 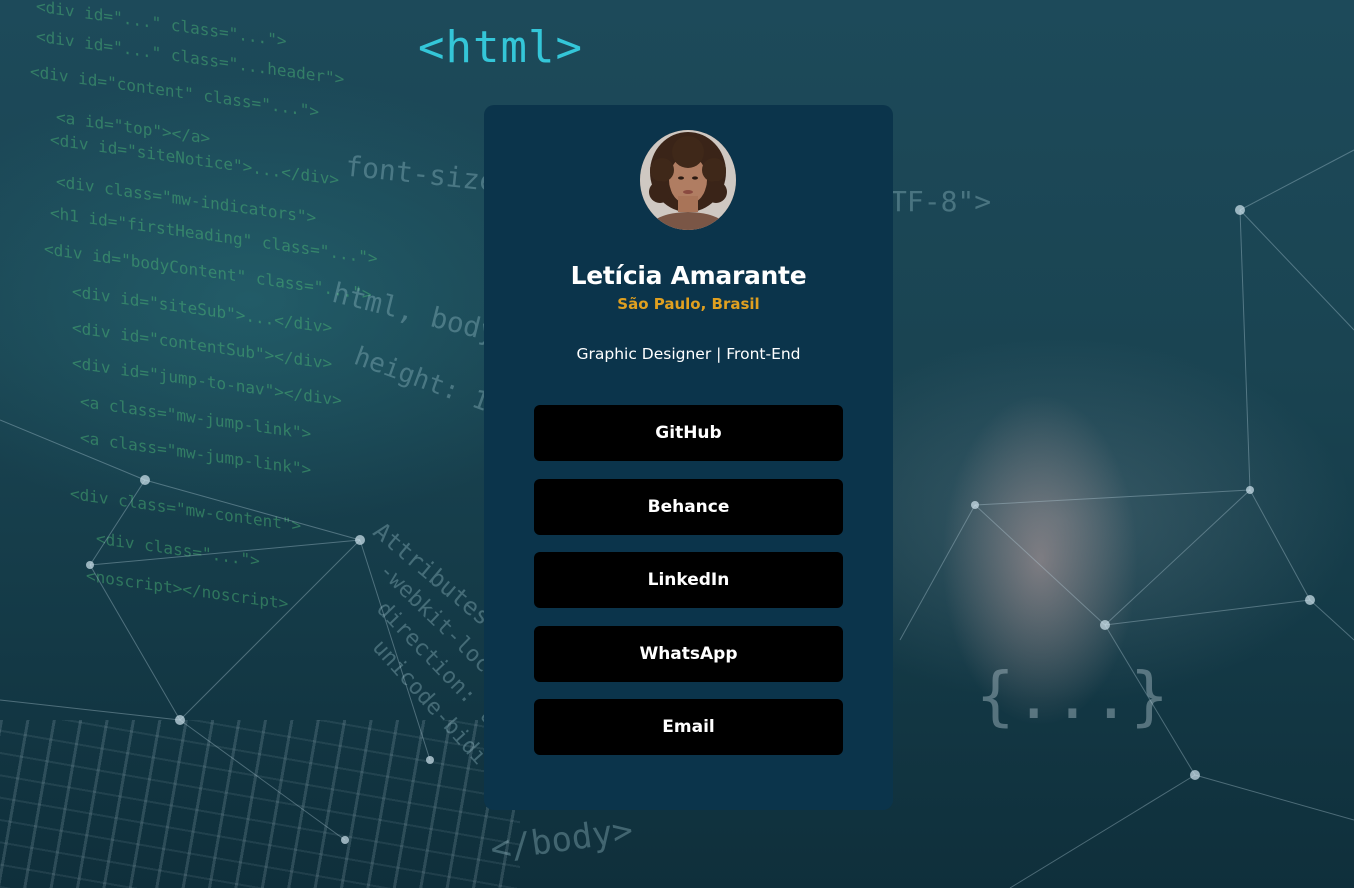 I want to click on links-list: GitHub Behance LinkedIn WhatsApp Email, so click(x=688, y=589).